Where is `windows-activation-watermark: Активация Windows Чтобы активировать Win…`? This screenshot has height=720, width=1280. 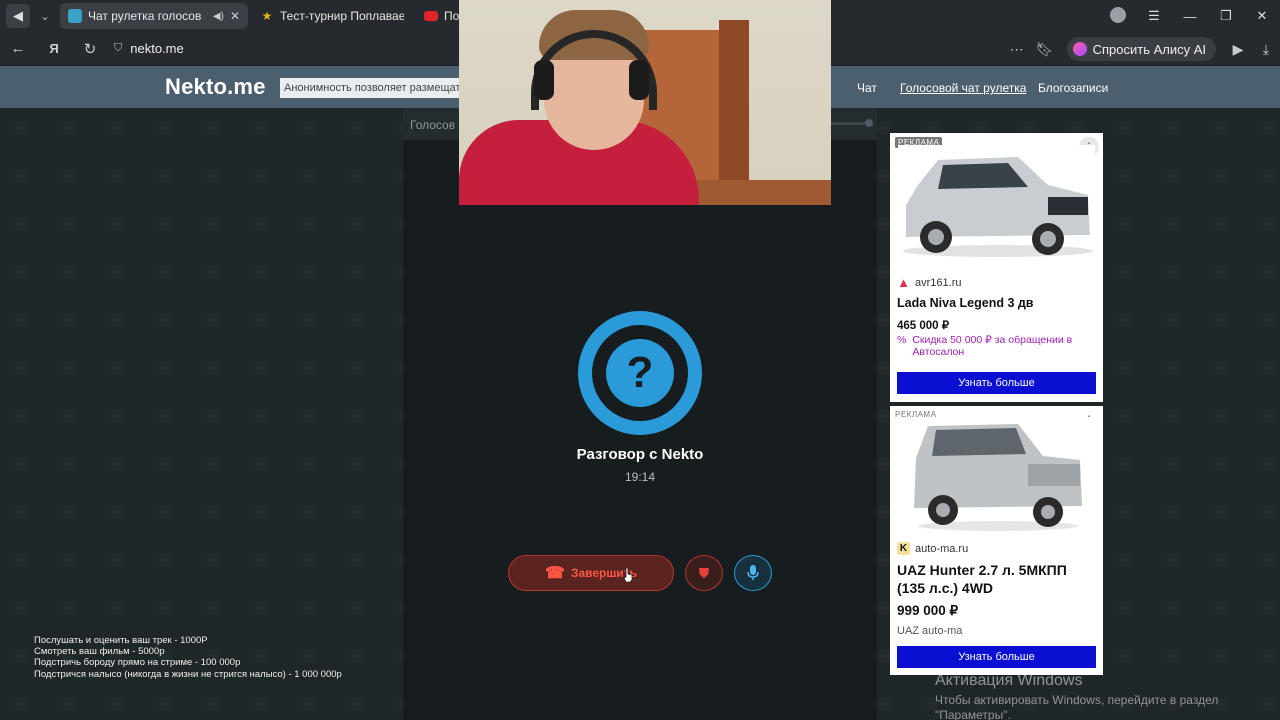
windows-activation-watermark: Активация Windows Чтобы активировать Win… is located at coordinates (1076, 696).